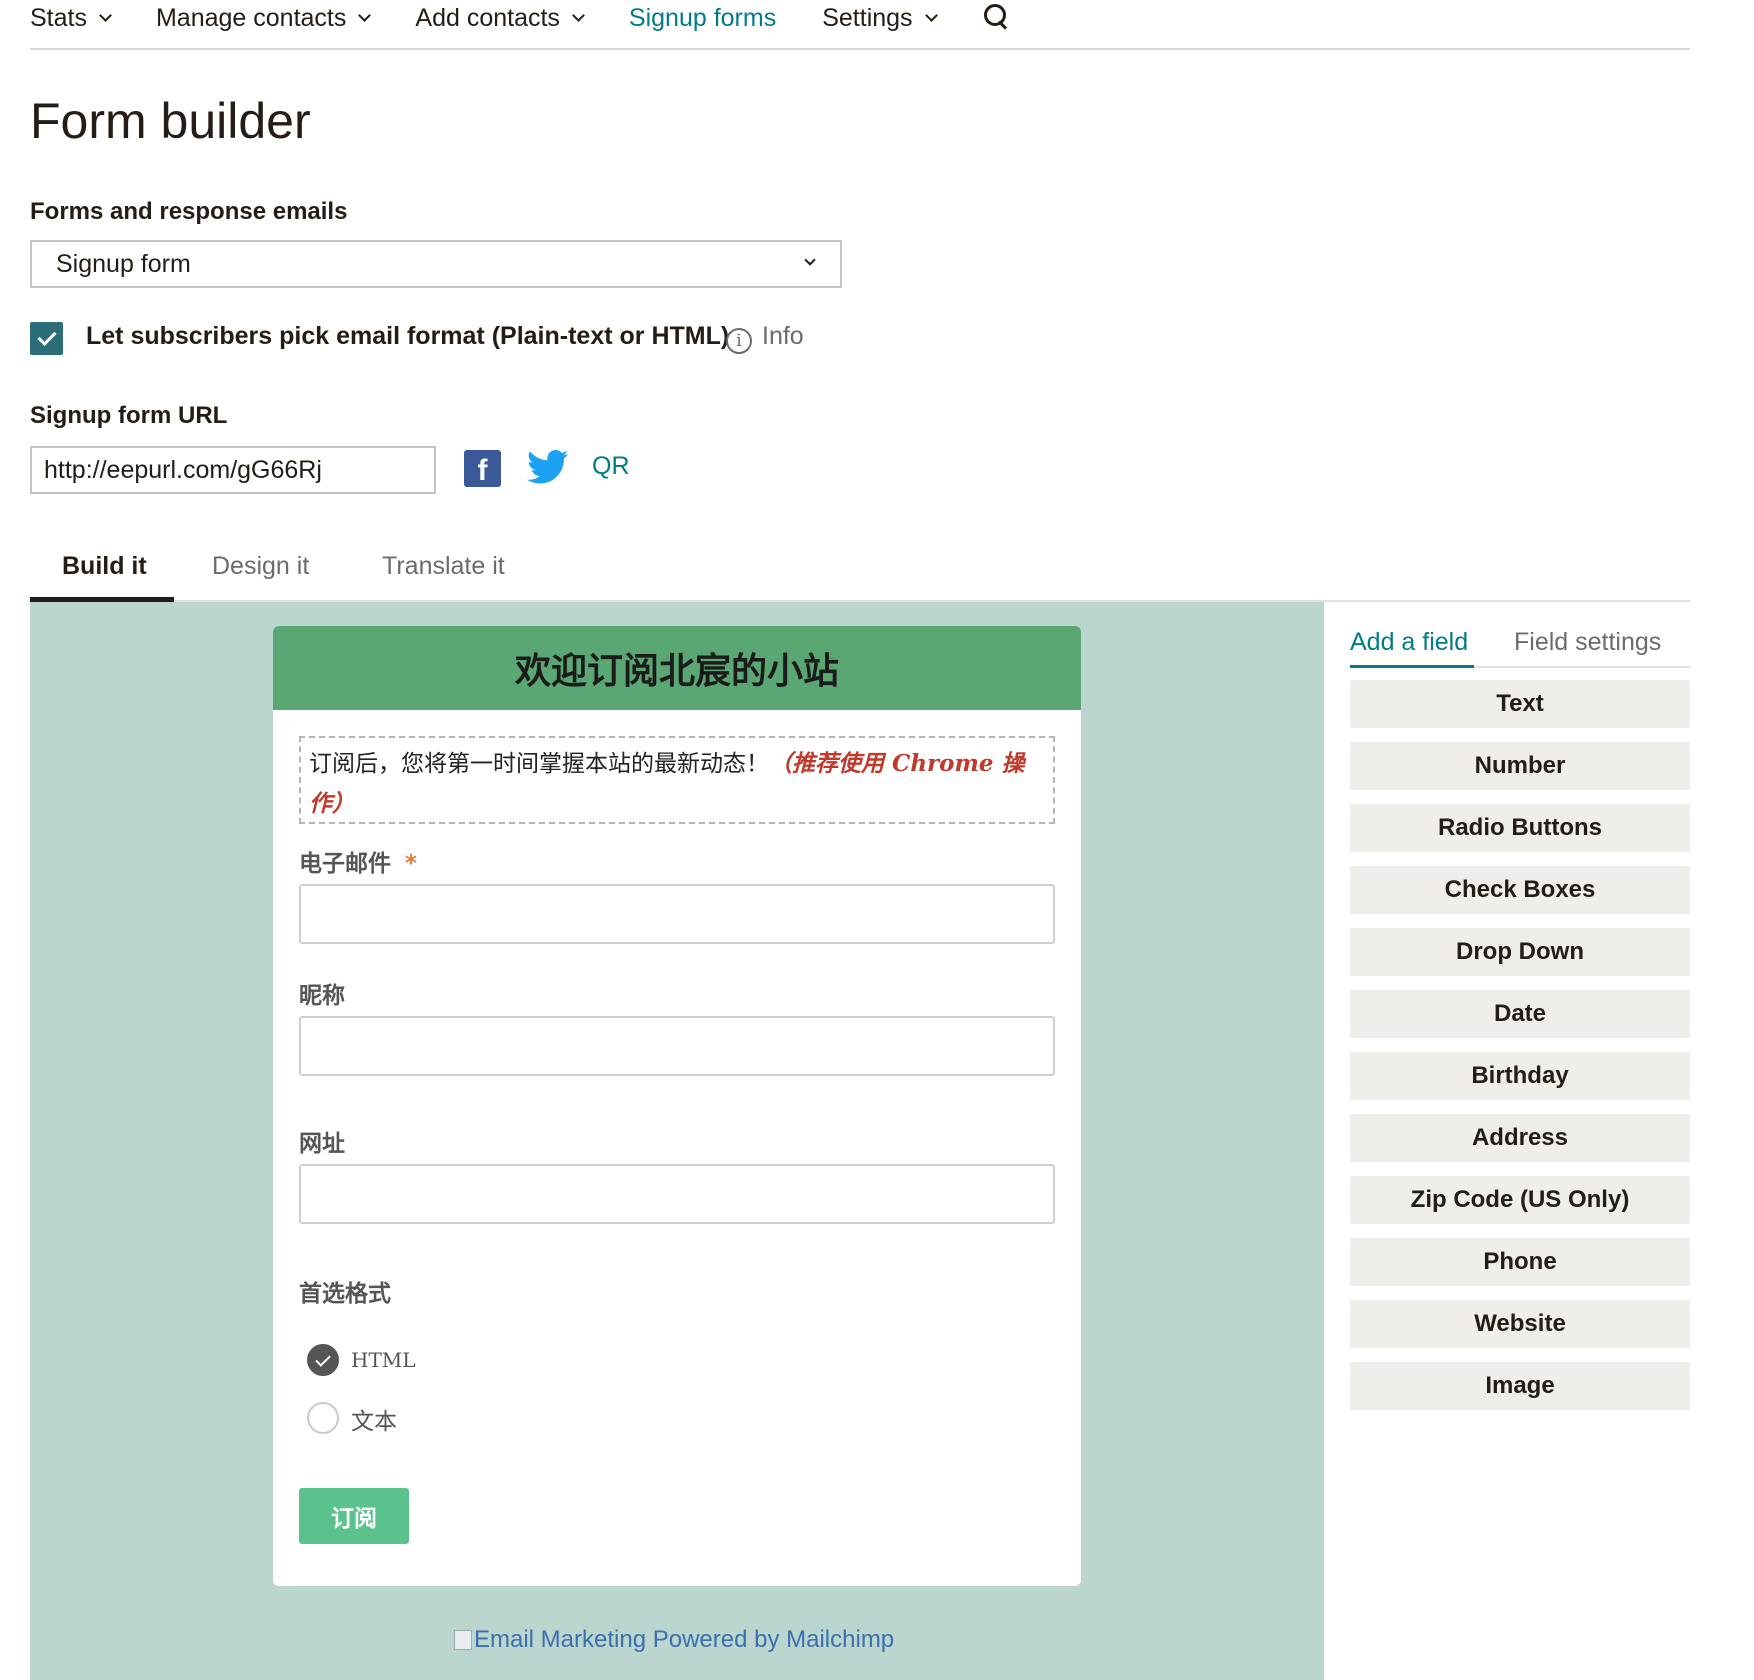 This screenshot has height=1680, width=1754. I want to click on website-field, so click(677, 1194).